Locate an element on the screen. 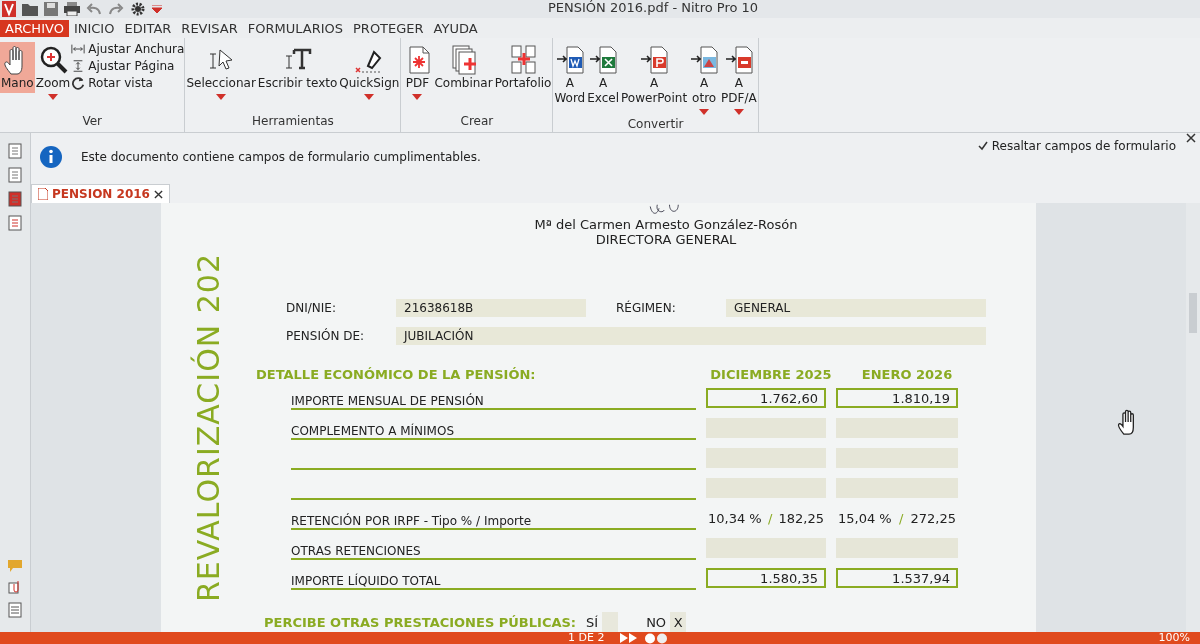 Image resolution: width=1200 pixels, height=644 pixels. ribbon-small-tool: Rotar vista is located at coordinates (120, 83).